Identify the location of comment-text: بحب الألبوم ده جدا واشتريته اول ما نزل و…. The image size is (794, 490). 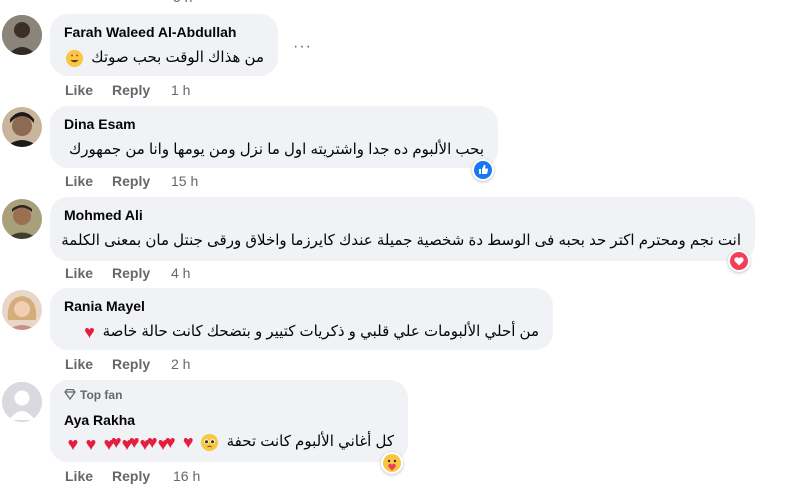
(276, 149).